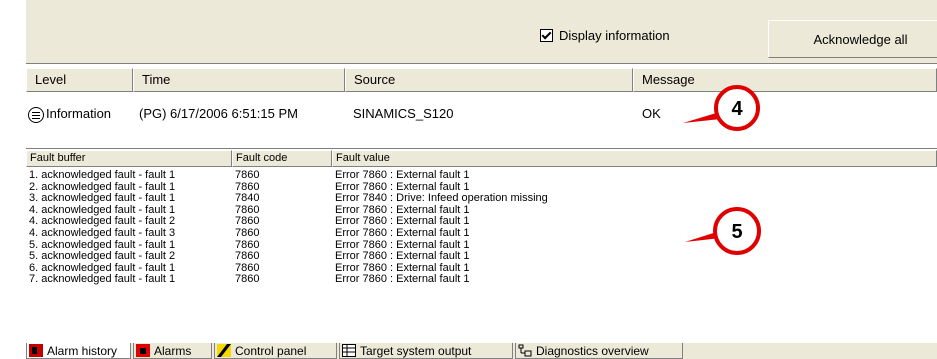  Describe the element at coordinates (102, 256) in the screenshot. I see `fault-buffer-cell: 5. acknowledged fault - fault 2` at that location.